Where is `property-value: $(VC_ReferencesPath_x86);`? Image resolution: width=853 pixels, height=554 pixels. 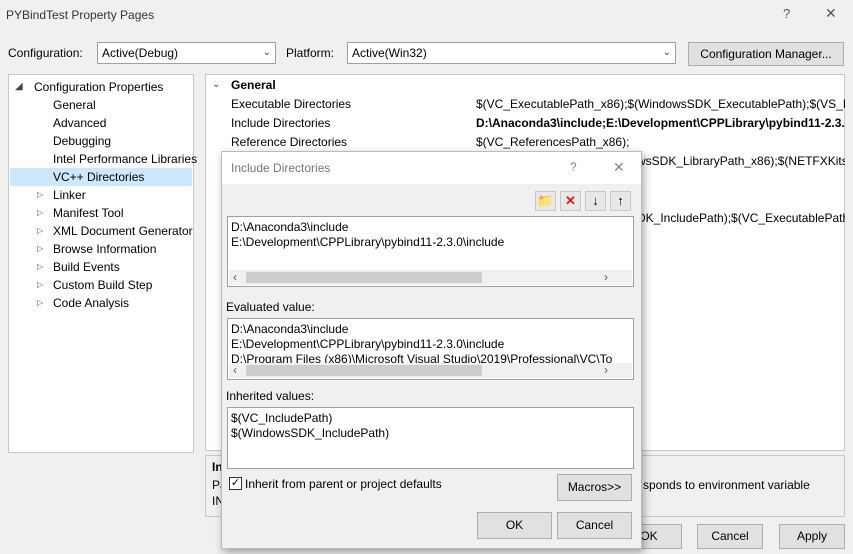 property-value: $(VC_ReferencesPath_x86); is located at coordinates (660, 142).